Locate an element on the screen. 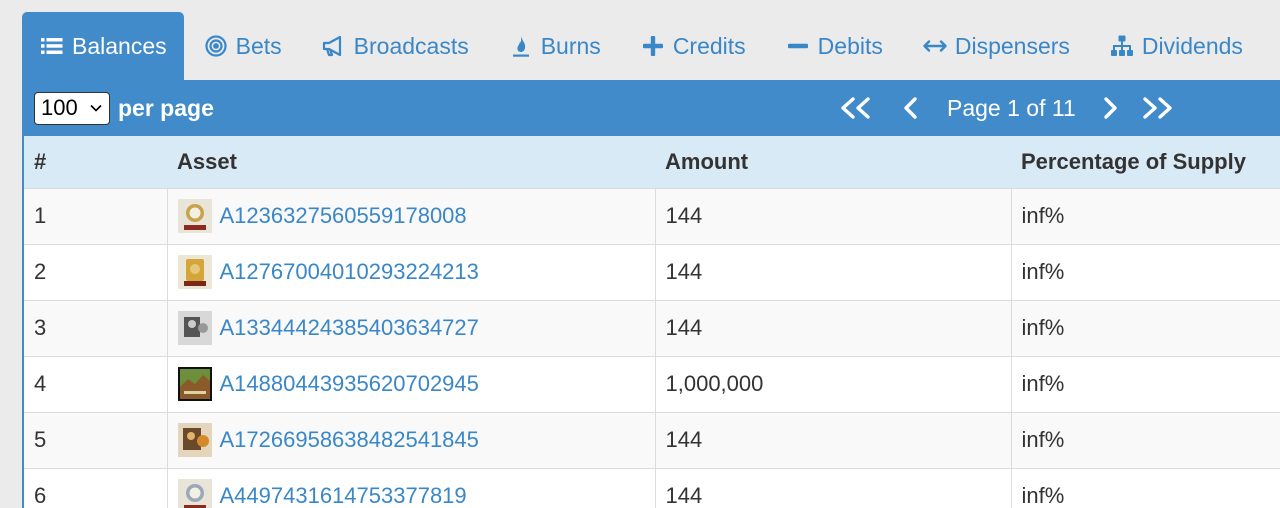 Image resolution: width=1280 pixels, height=508 pixels. tab-broadcasts: Broadcasts is located at coordinates (395, 46).